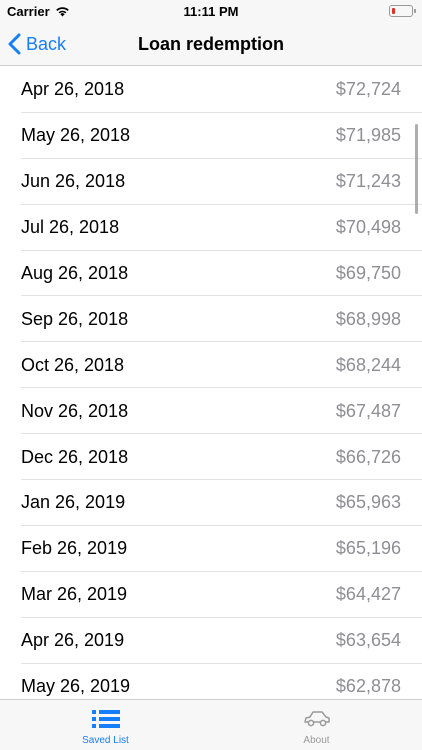 This screenshot has width=422, height=750. Describe the element at coordinates (368, 410) in the screenshot. I see `row-amount: $67,487` at that location.